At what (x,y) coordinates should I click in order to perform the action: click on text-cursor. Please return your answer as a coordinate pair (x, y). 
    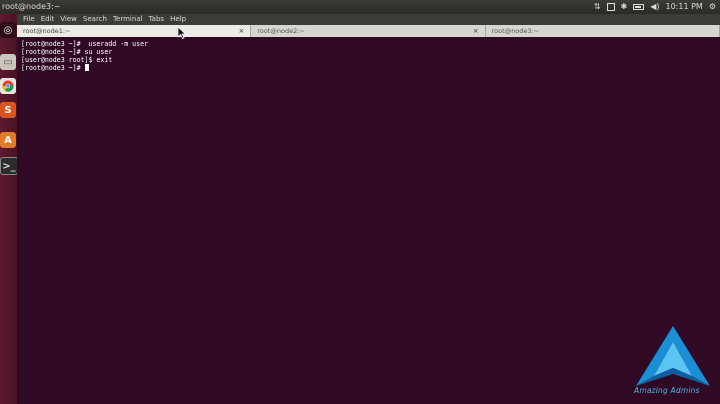
    Looking at the image, I should click on (86, 67).